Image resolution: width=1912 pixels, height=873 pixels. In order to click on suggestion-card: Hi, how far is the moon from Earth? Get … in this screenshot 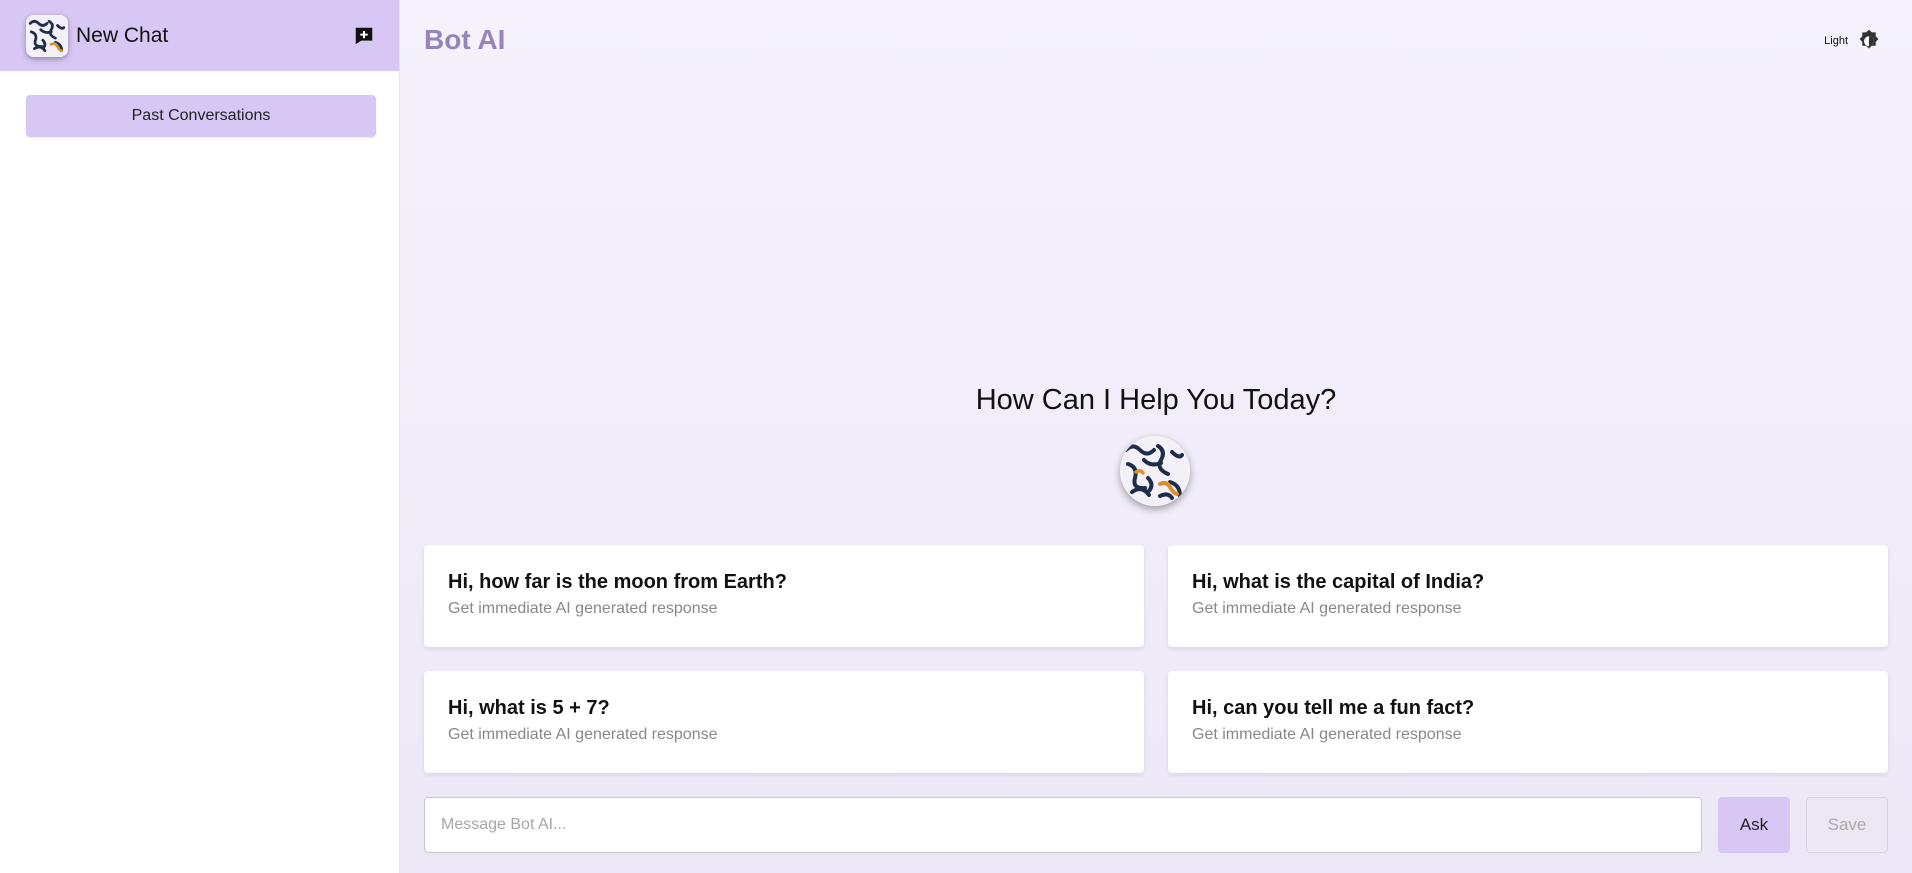, I will do `click(784, 596)`.